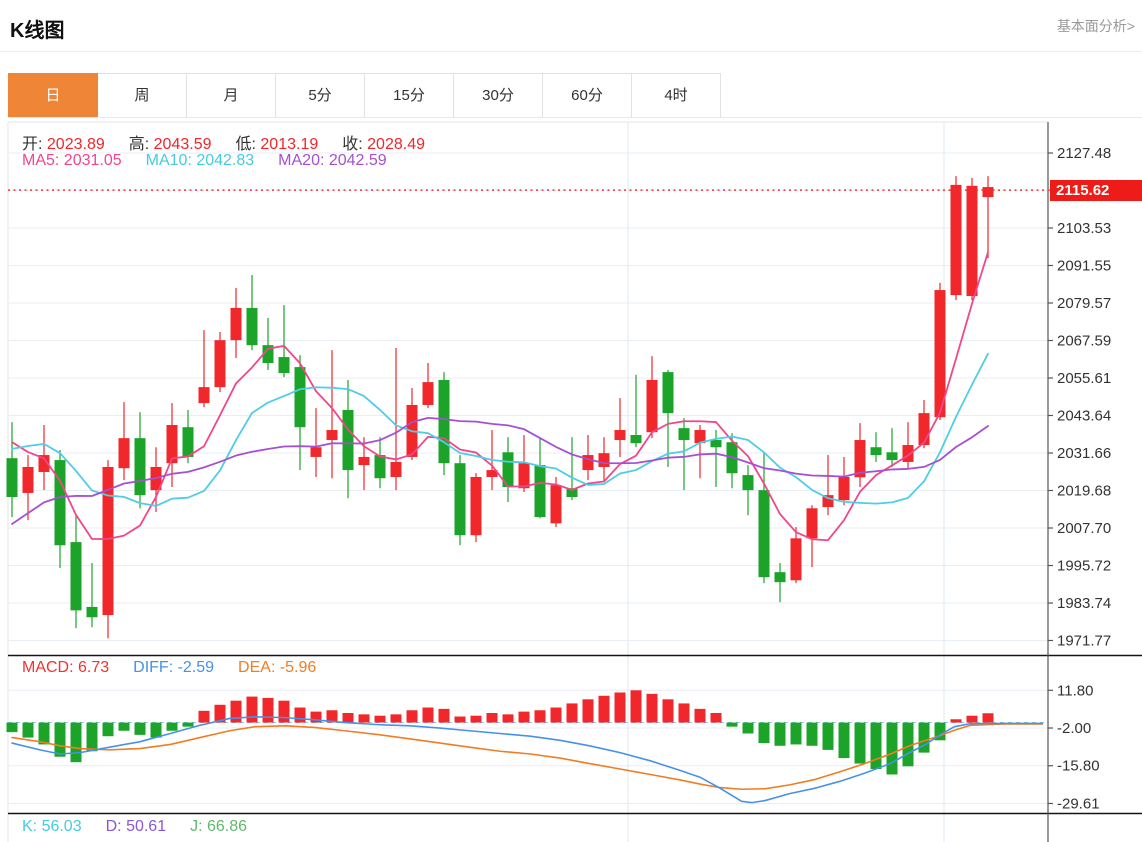 This screenshot has height=842, width=1142. Describe the element at coordinates (66, 667) in the screenshot. I see `macd-readout: MACD: 6.73` at that location.